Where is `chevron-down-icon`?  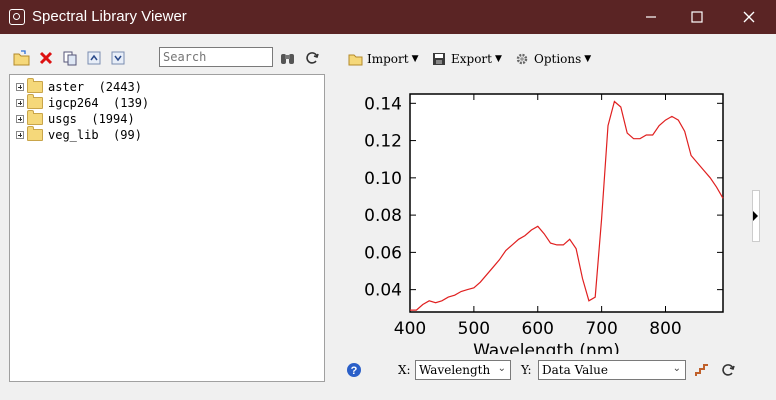 chevron-down-icon is located at coordinates (118, 58).